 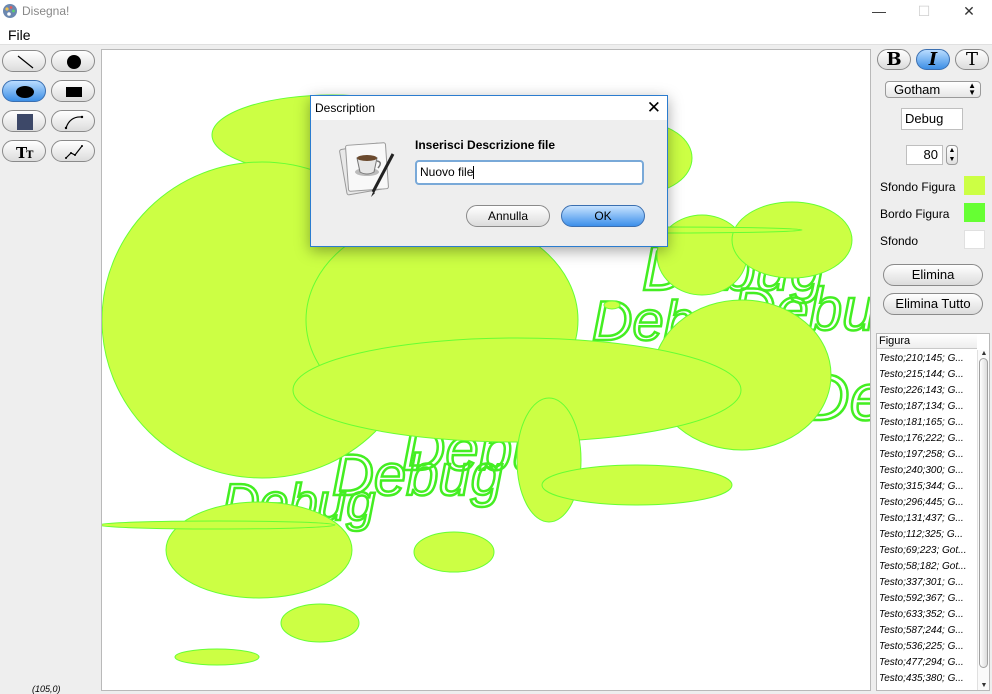 I want to click on font-select: Gotham ▲ ▼, so click(x=933, y=89).